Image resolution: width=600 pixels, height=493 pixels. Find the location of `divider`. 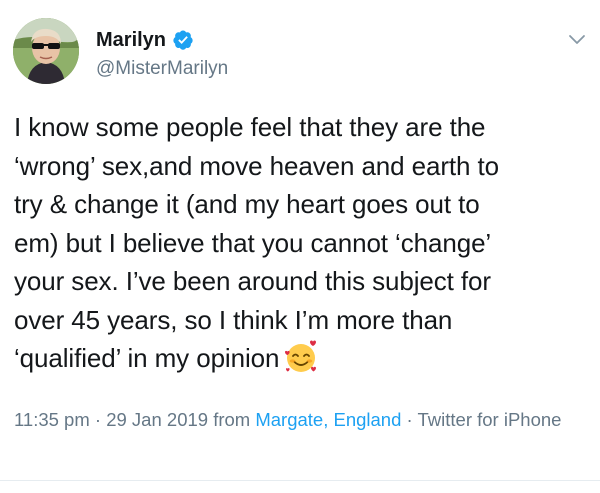

divider is located at coordinates (300, 480).